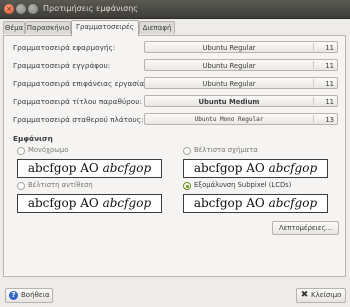 This screenshot has height=307, width=350. What do you see at coordinates (229, 119) in the screenshot?
I see `font-family-name: Ubuntu Mono Regular` at bounding box center [229, 119].